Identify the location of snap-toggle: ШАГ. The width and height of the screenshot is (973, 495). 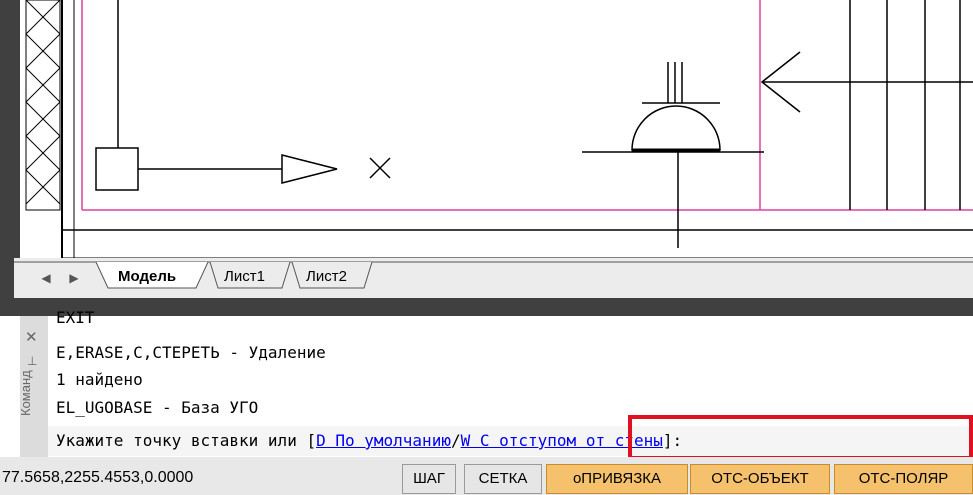
(429, 479).